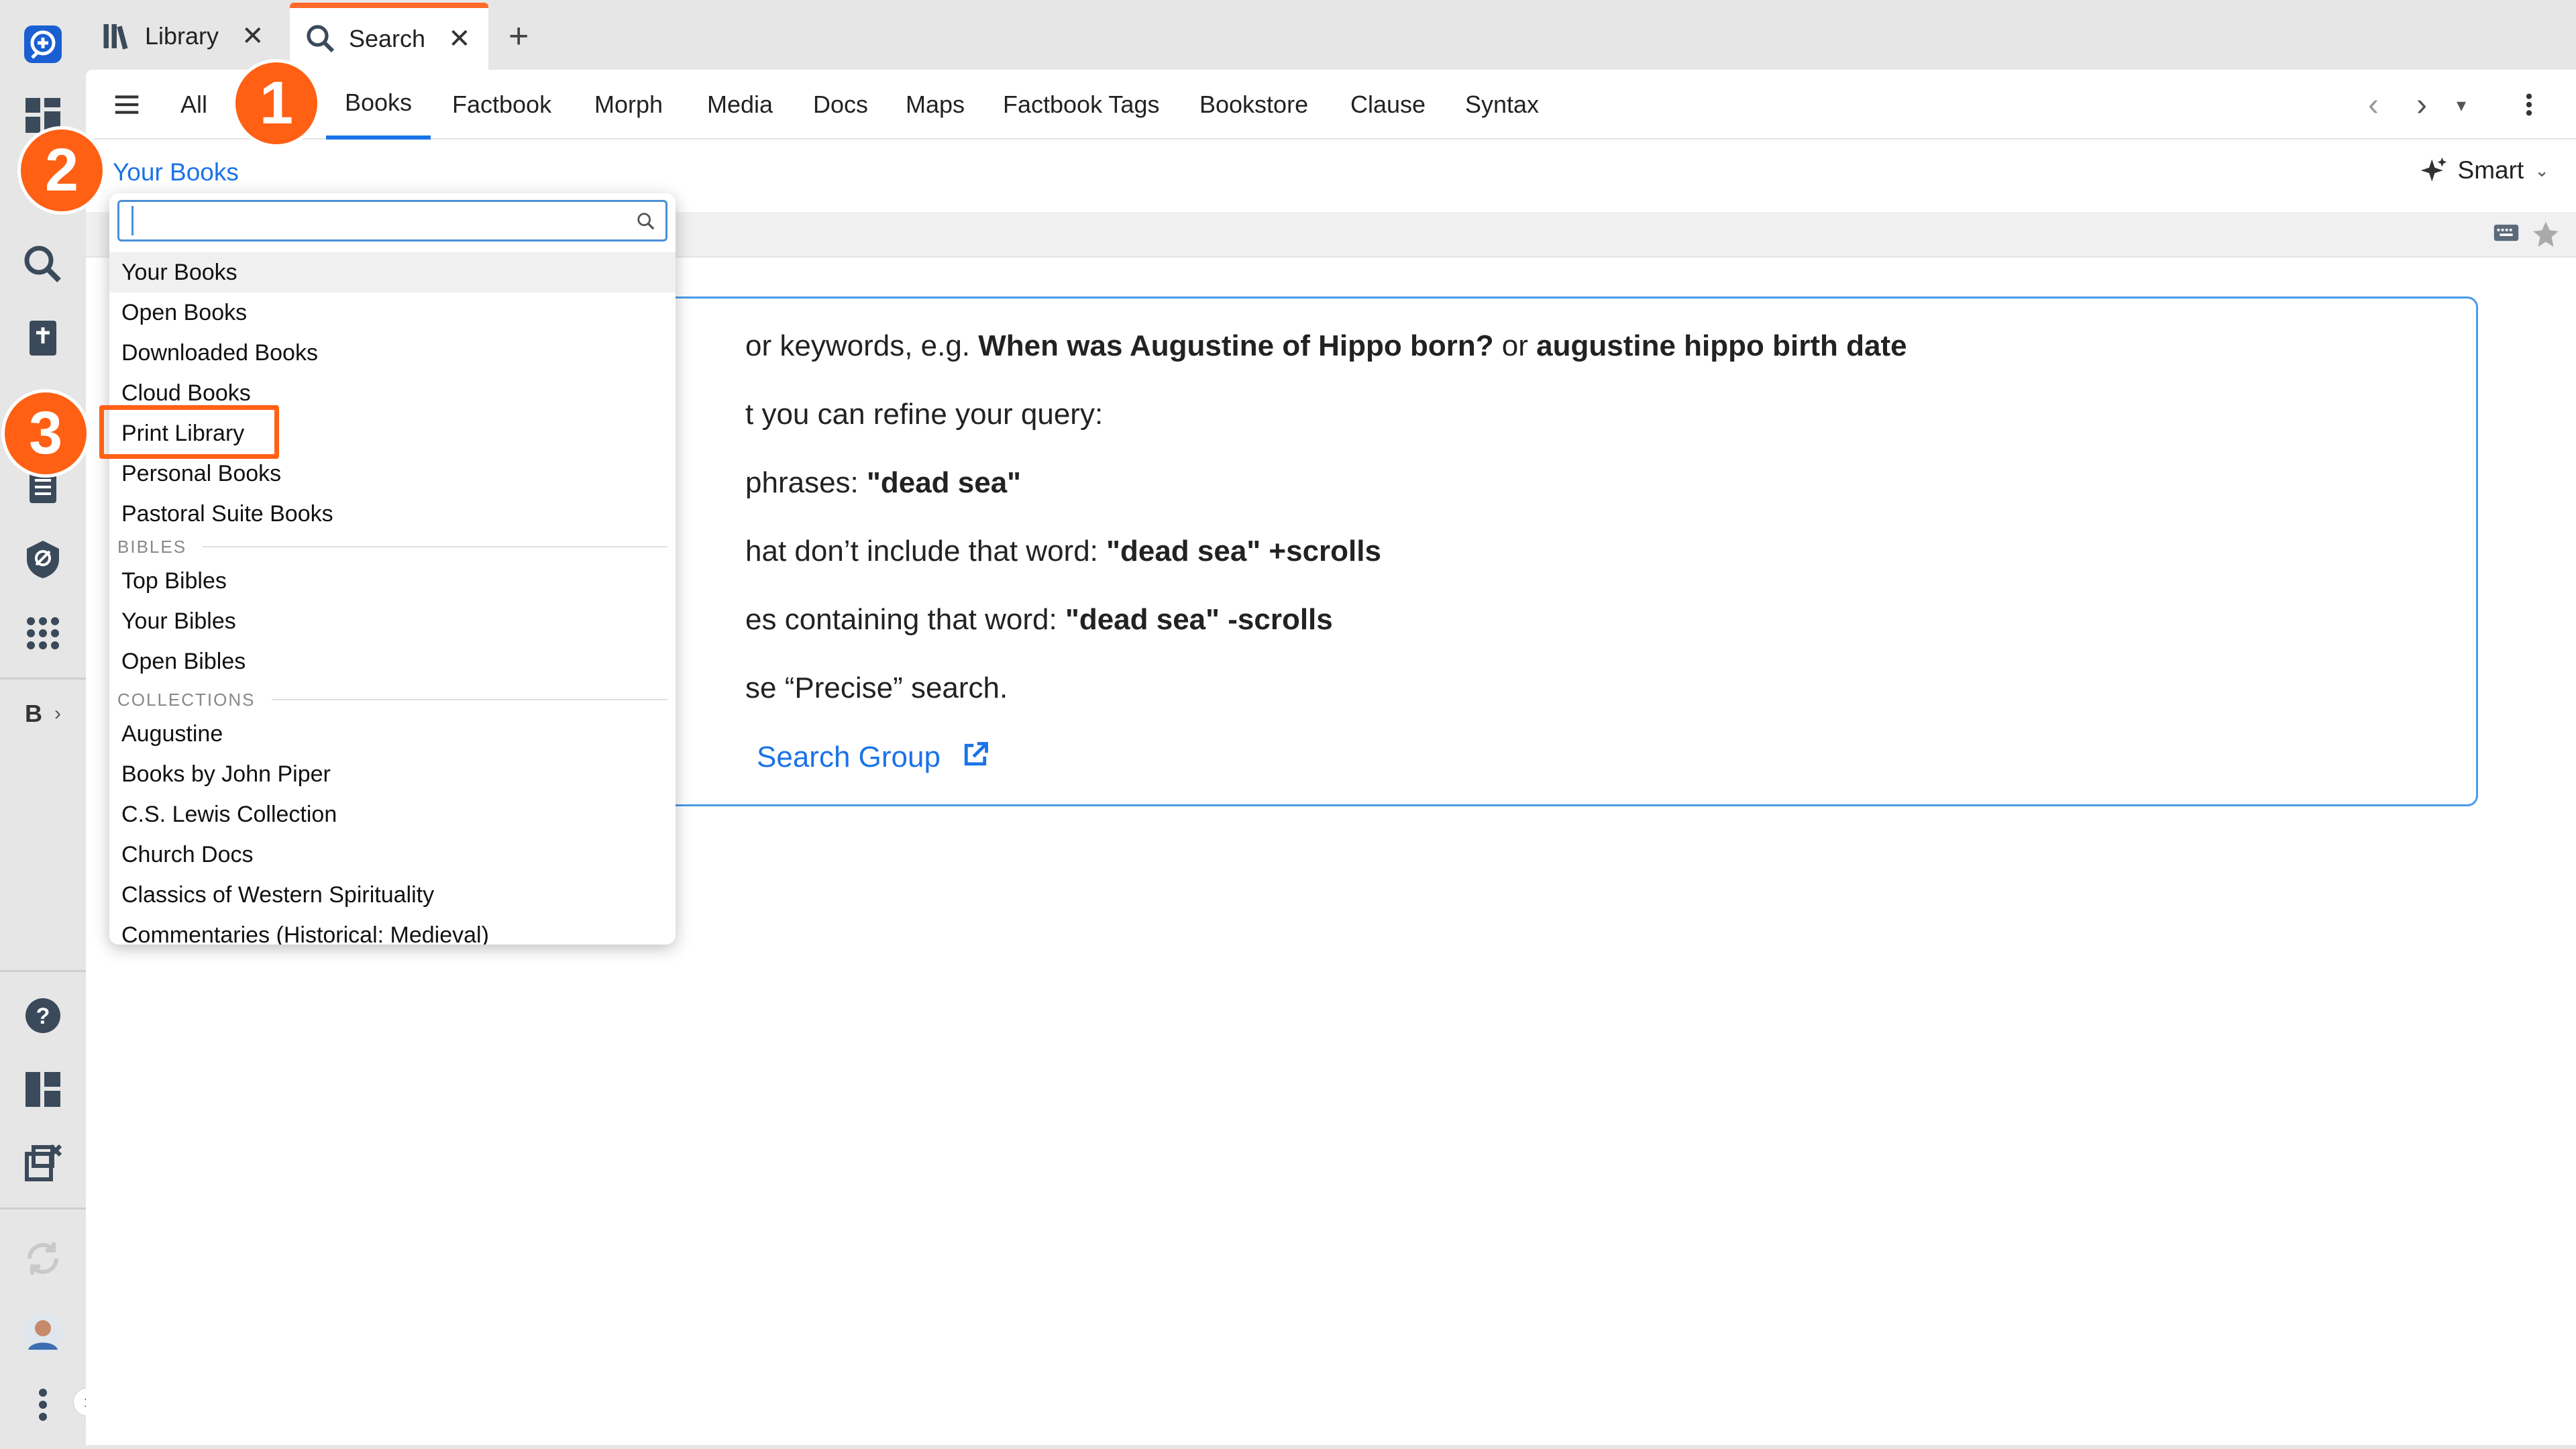  Describe the element at coordinates (1502, 105) in the screenshot. I see `subtab-syntax: Syntax` at that location.